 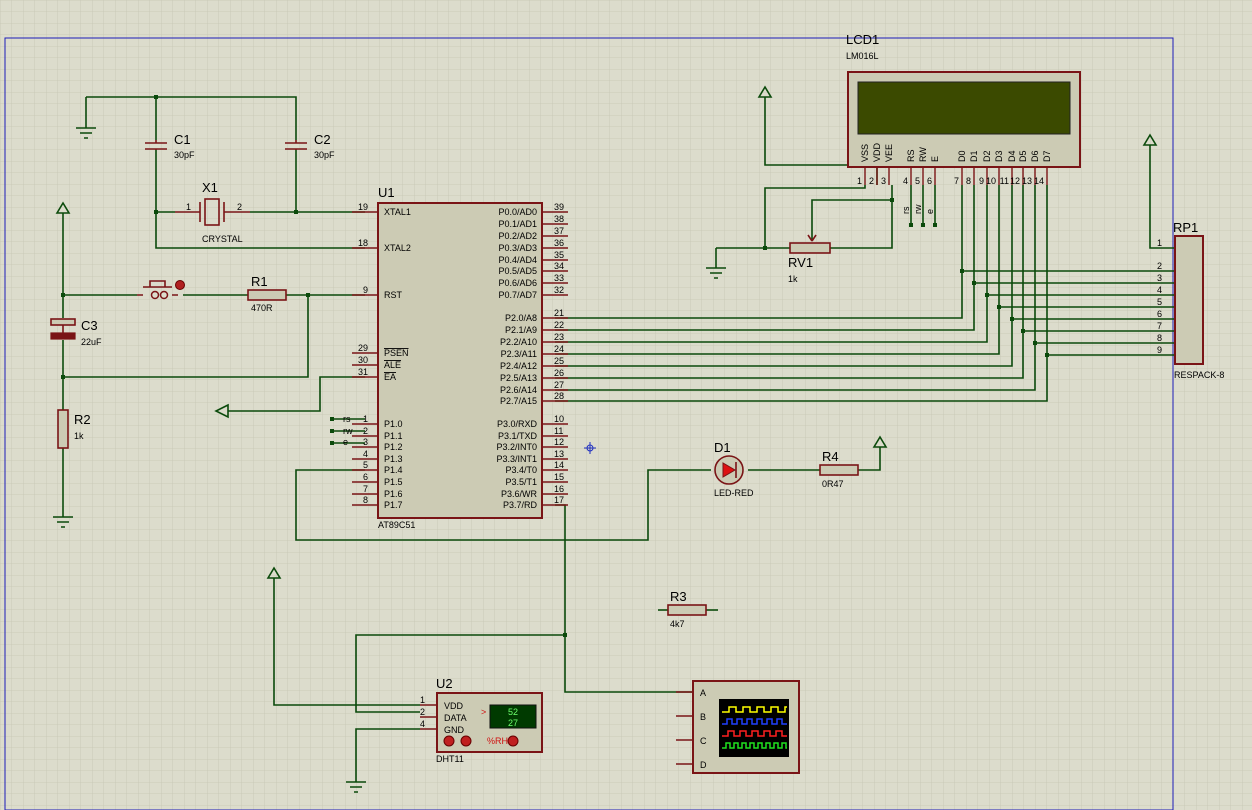 I want to click on u2-humidity: 52, so click(x=513, y=712).